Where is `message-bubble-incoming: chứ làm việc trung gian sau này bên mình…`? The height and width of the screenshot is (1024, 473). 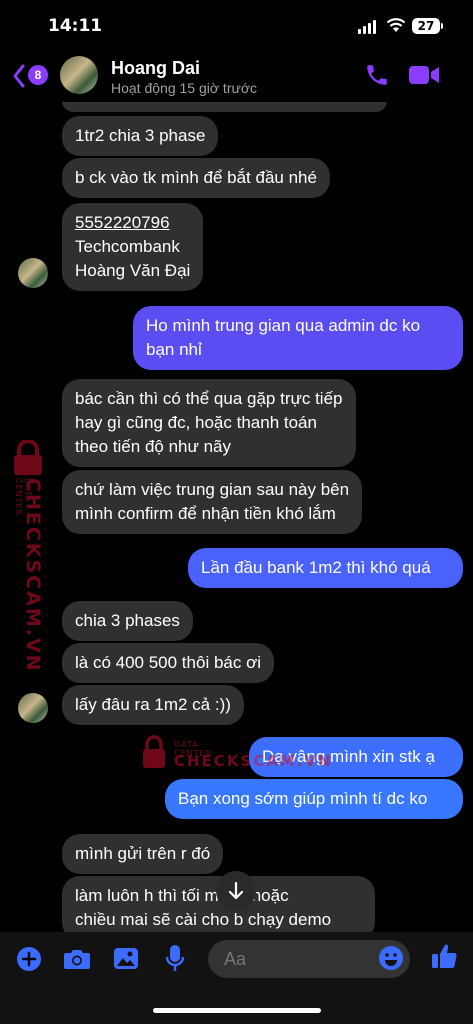 message-bubble-incoming: chứ làm việc trung gian sau này bên mình… is located at coordinates (212, 502).